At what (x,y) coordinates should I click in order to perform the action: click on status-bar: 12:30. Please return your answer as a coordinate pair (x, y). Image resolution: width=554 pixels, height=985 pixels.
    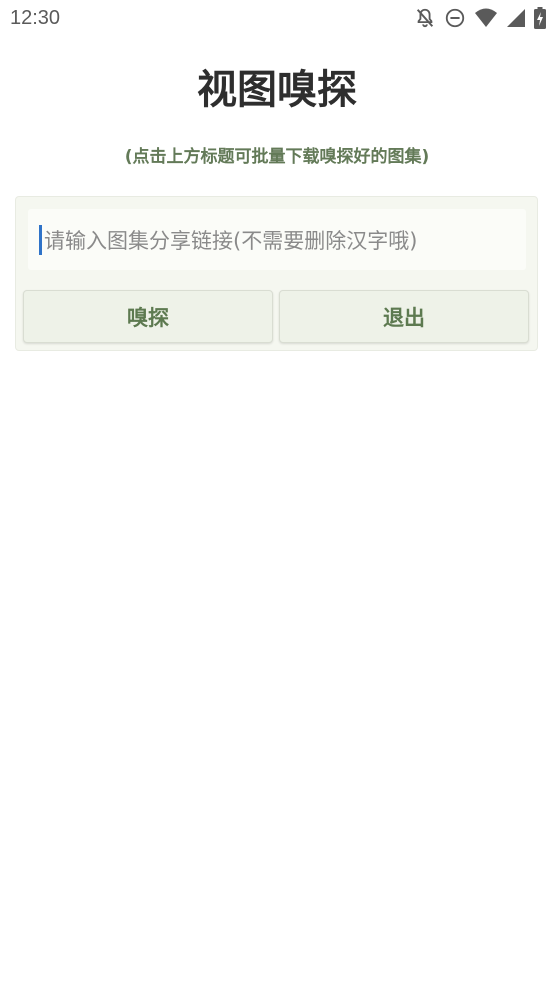
    Looking at the image, I should click on (277, 19).